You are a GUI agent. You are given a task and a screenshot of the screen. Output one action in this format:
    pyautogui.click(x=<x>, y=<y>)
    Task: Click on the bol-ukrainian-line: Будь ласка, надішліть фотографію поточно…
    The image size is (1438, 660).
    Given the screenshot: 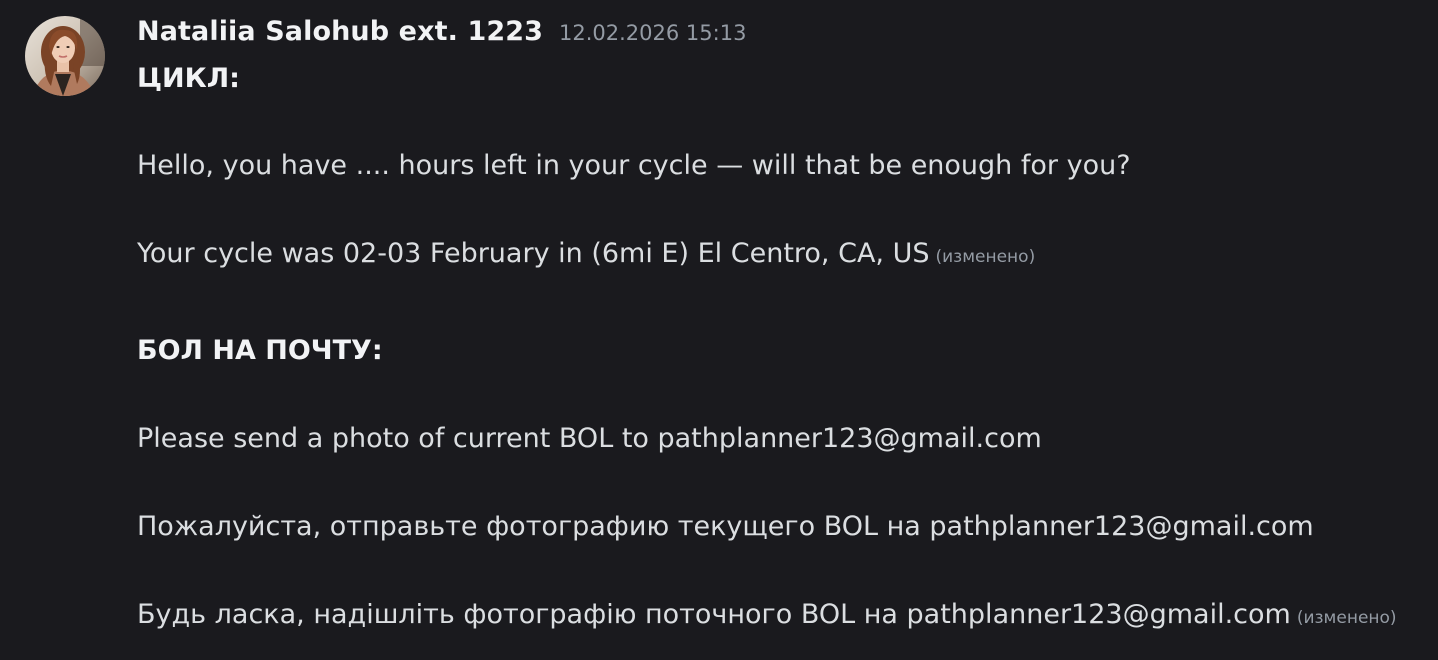 What is the action you would take?
    pyautogui.click(x=767, y=616)
    